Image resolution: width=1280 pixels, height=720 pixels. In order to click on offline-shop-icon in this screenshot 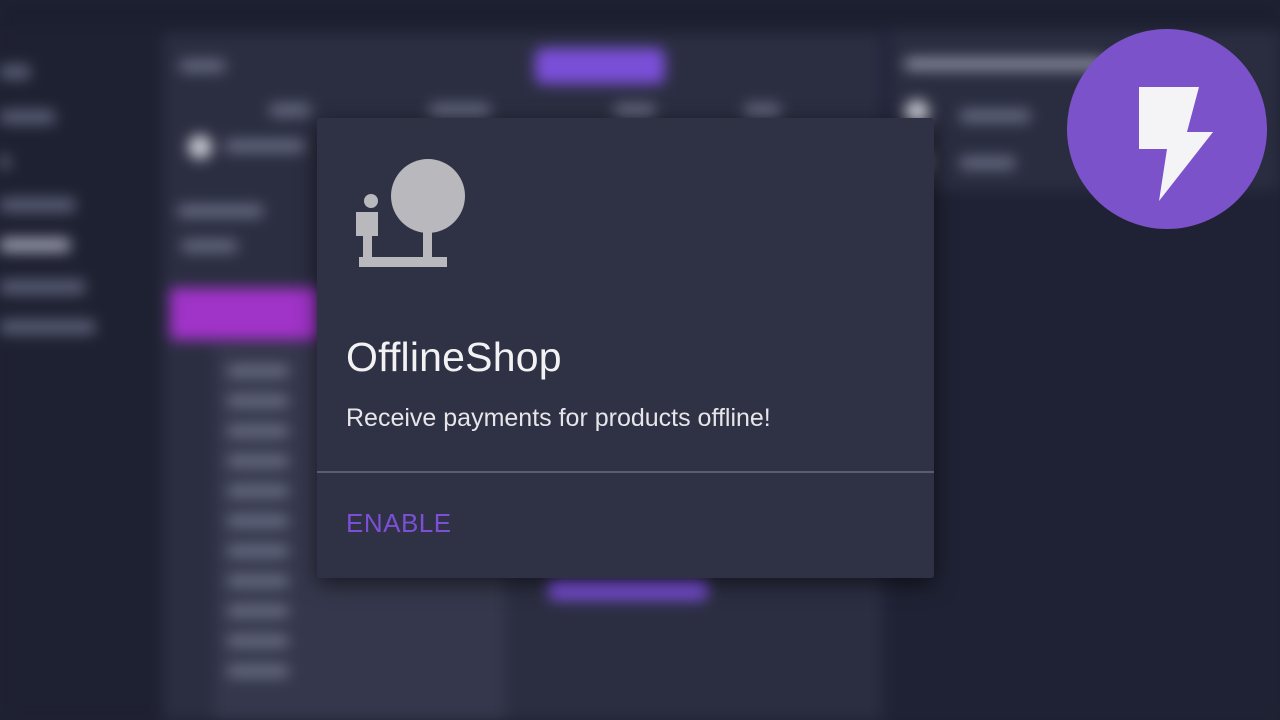, I will do `click(407, 212)`.